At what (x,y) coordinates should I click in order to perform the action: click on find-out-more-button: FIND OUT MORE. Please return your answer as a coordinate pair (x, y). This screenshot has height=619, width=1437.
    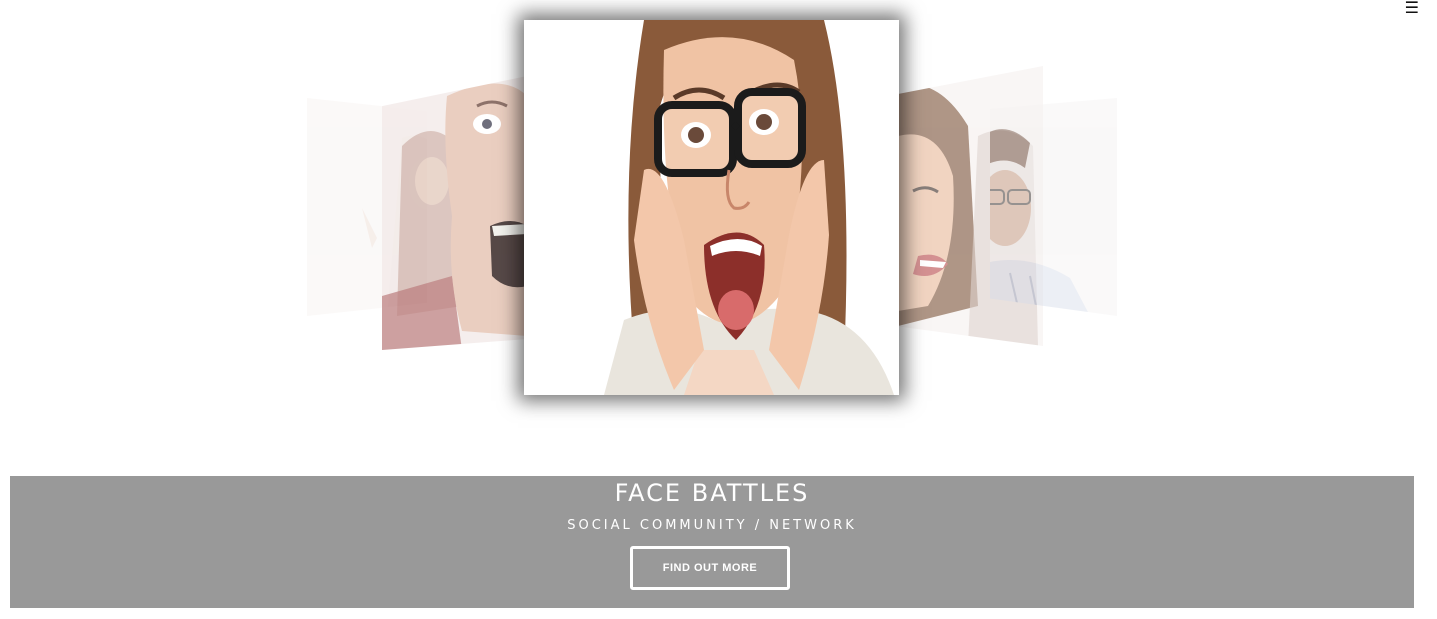
    Looking at the image, I should click on (710, 568).